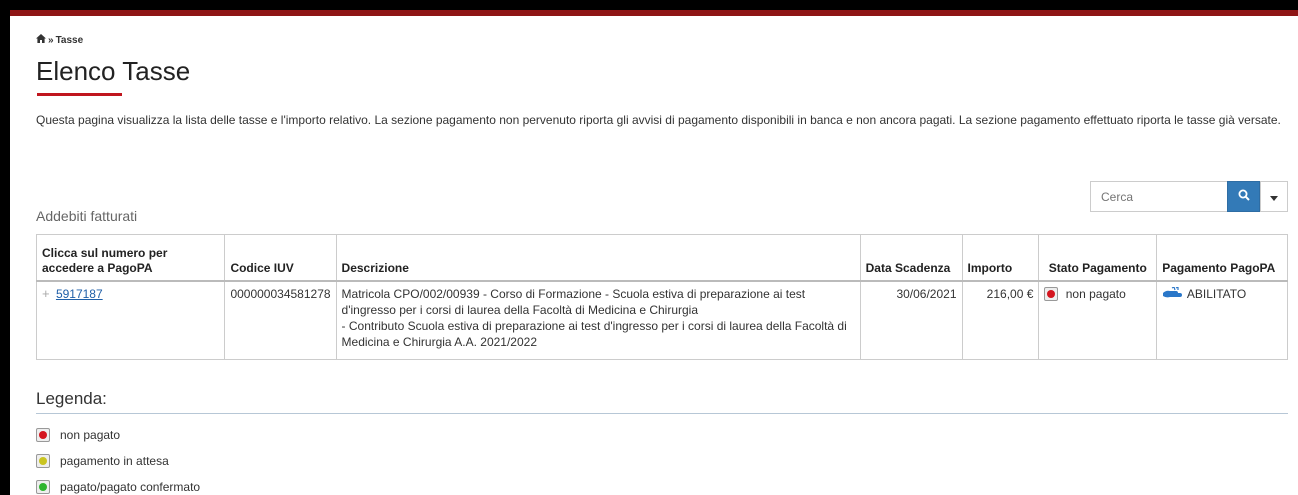 This screenshot has width=1298, height=495. I want to click on breadcrumb-current: Tasse, so click(69, 40).